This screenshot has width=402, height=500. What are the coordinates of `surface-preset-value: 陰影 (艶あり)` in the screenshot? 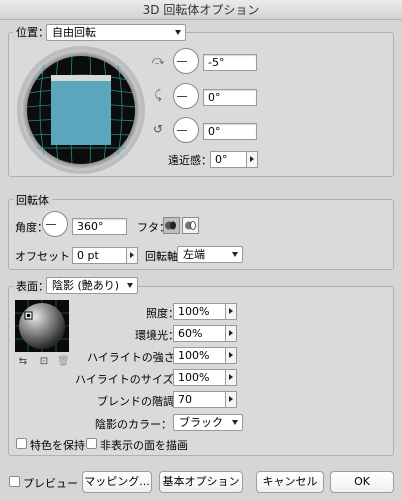 It's located at (86, 285).